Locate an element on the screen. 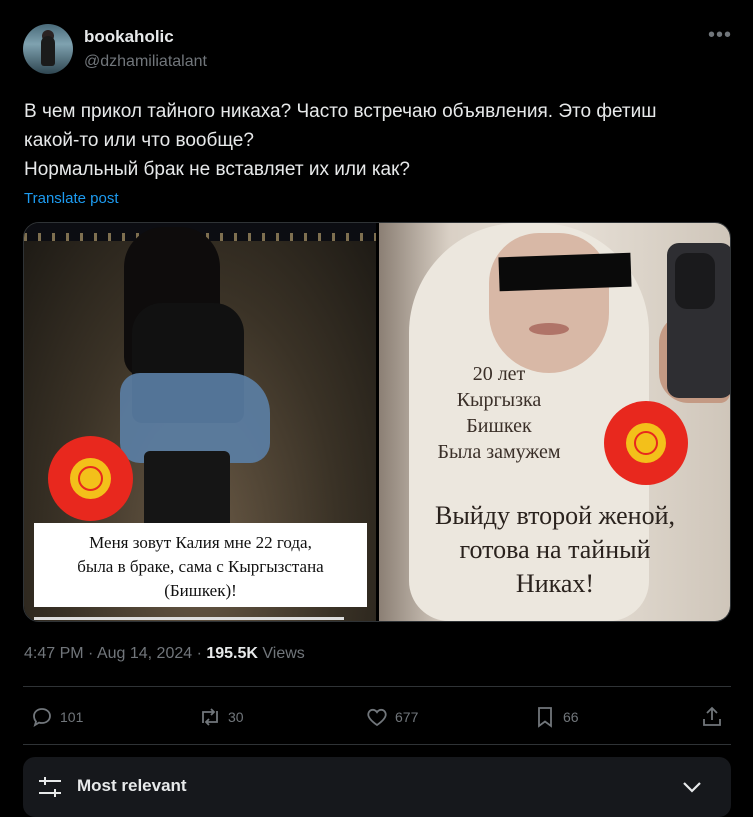  tweet-time: 4:47 PM is located at coordinates (54, 653).